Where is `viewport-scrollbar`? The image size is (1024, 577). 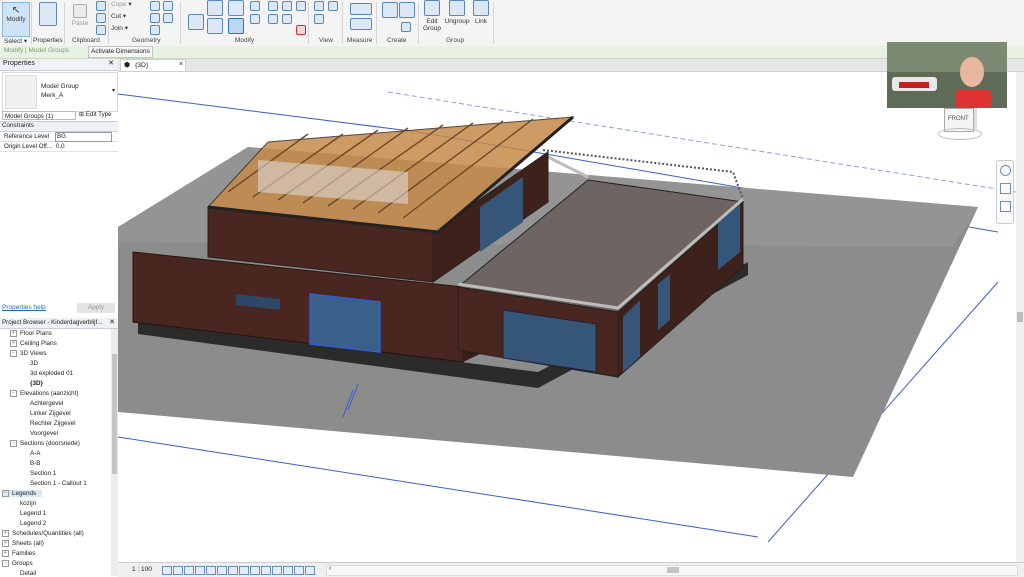 viewport-scrollbar is located at coordinates (1020, 317).